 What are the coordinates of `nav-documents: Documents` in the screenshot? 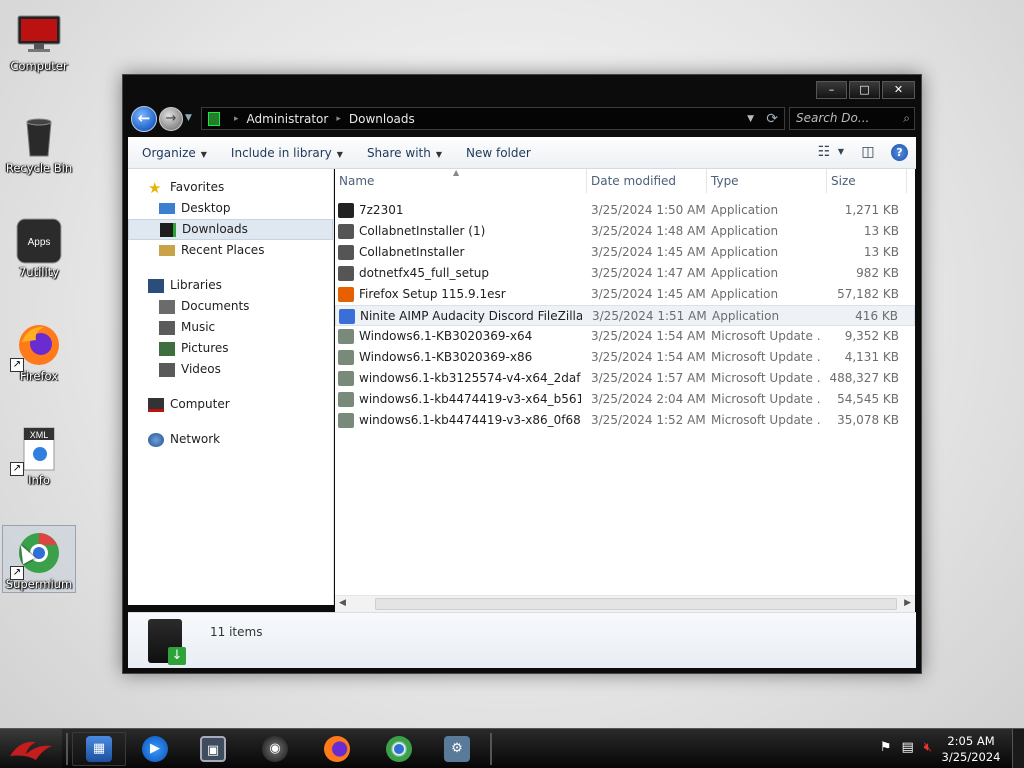 It's located at (230, 306).